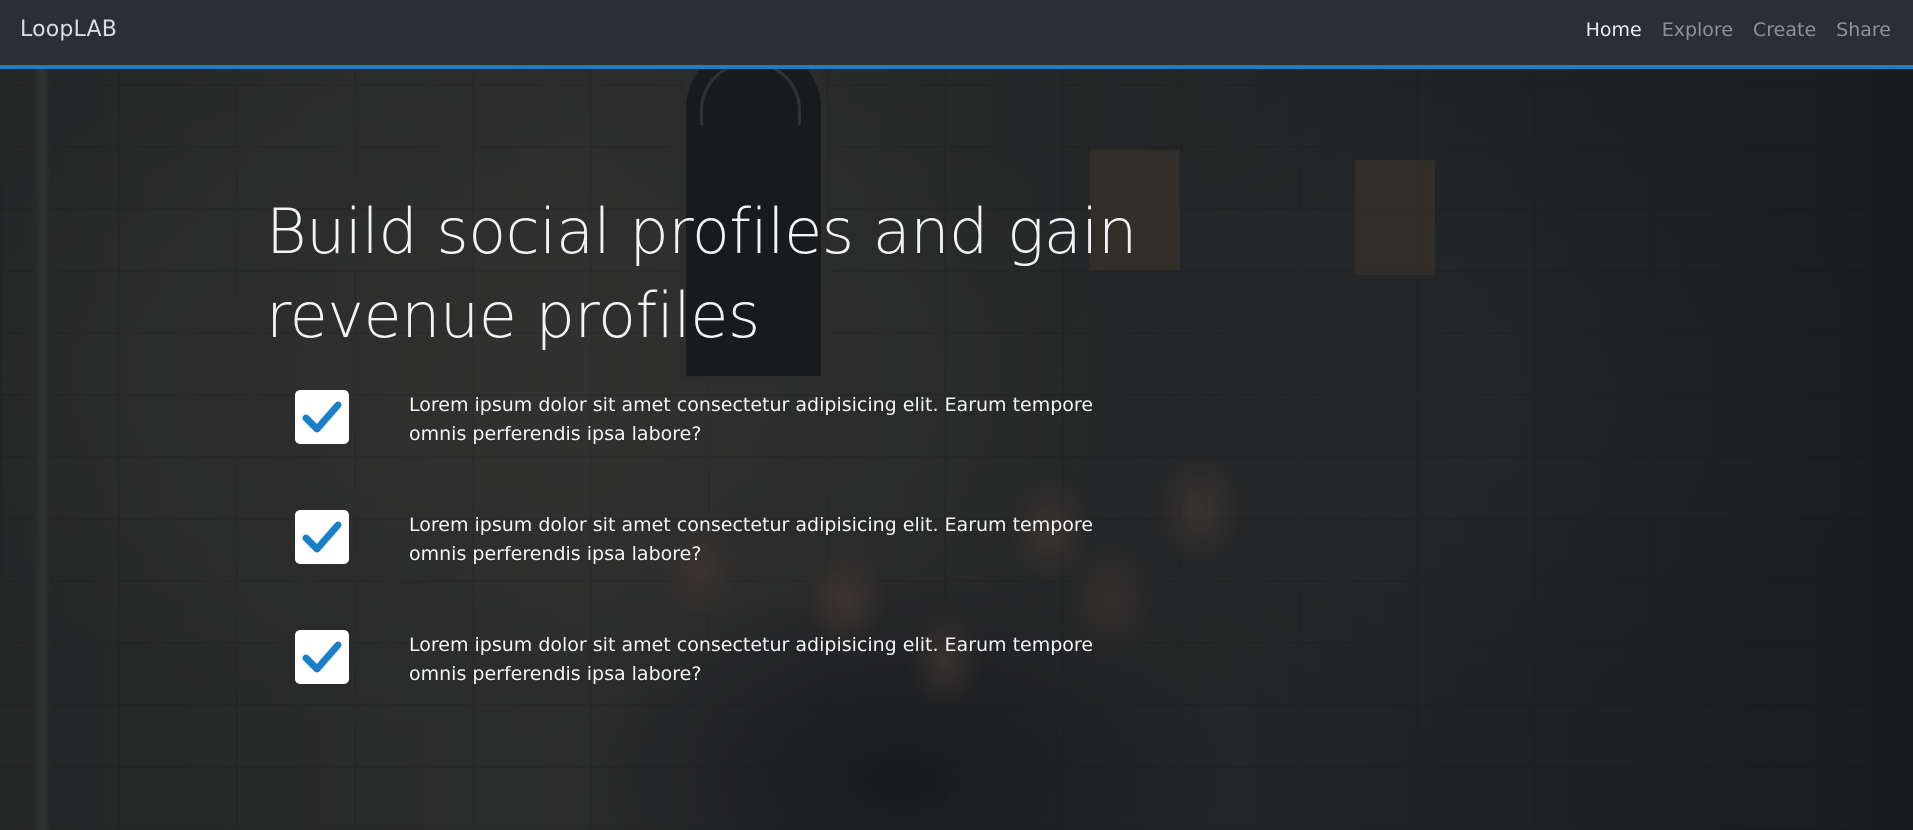 The image size is (1913, 830). Describe the element at coordinates (1738, 30) in the screenshot. I see `nav-links: Home Explore Create Share` at that location.